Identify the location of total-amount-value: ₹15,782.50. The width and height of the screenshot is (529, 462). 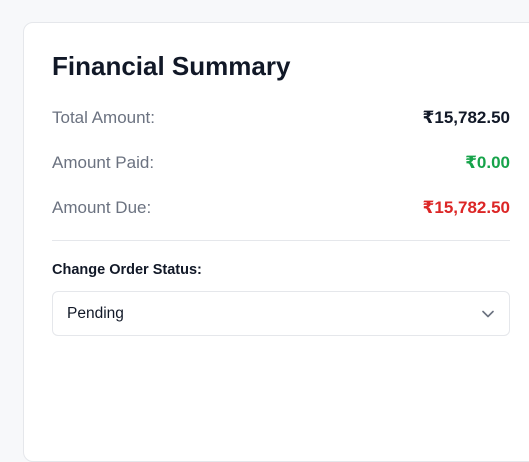
(466, 117).